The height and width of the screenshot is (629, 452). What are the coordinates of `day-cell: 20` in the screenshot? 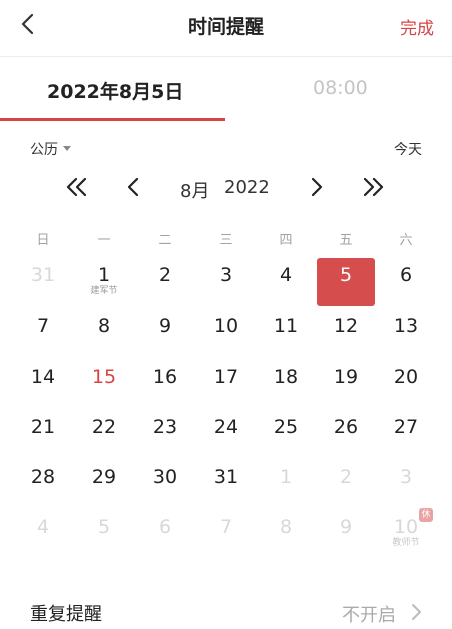 It's located at (406, 384).